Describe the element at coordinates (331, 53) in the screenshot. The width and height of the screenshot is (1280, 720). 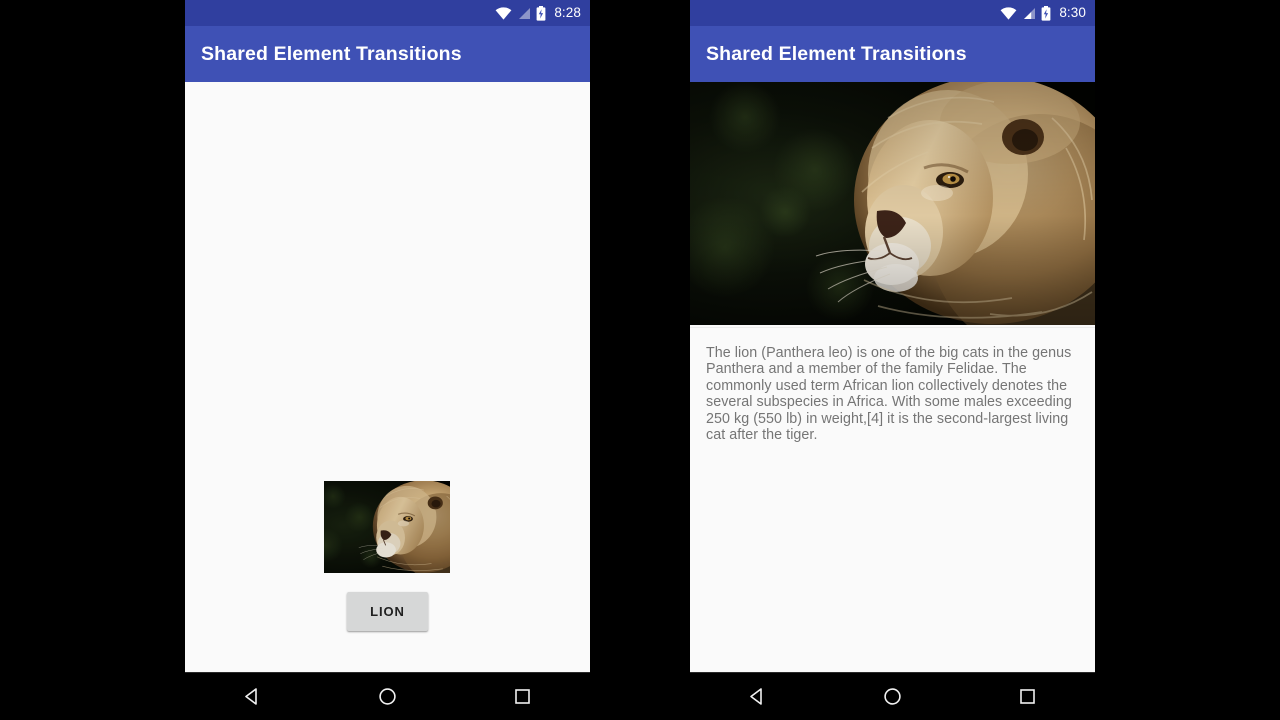
I see `app-bar-title-left: Shared Element Transitions` at that location.